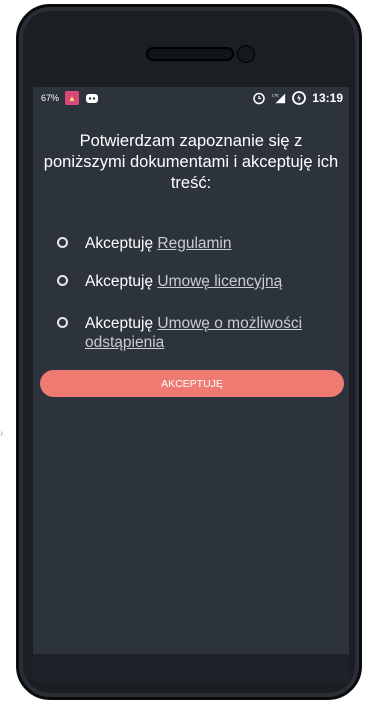 The height and width of the screenshot is (705, 369). I want to click on app-notification-icon: ▲, so click(72, 98).